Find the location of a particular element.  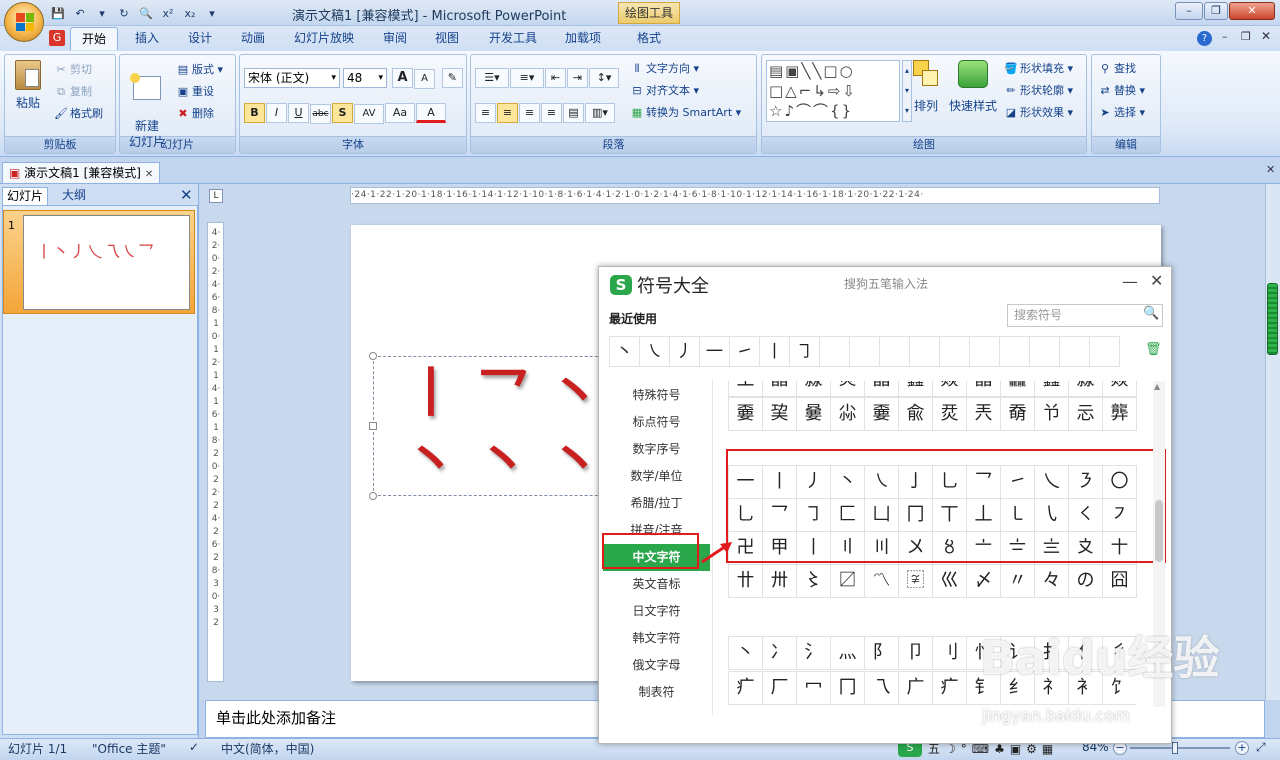

delete-slide-button: ✖ 删除 is located at coordinates (195, 113).